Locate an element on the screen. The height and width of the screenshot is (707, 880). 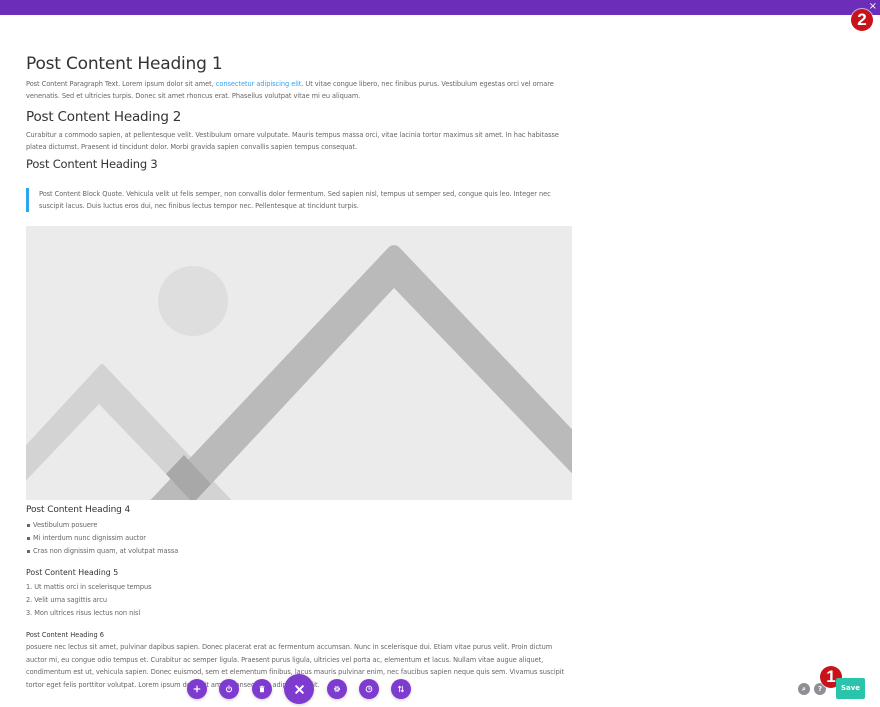
list-item: 2. Velit urna sagittis arcu is located at coordinates (66, 600).